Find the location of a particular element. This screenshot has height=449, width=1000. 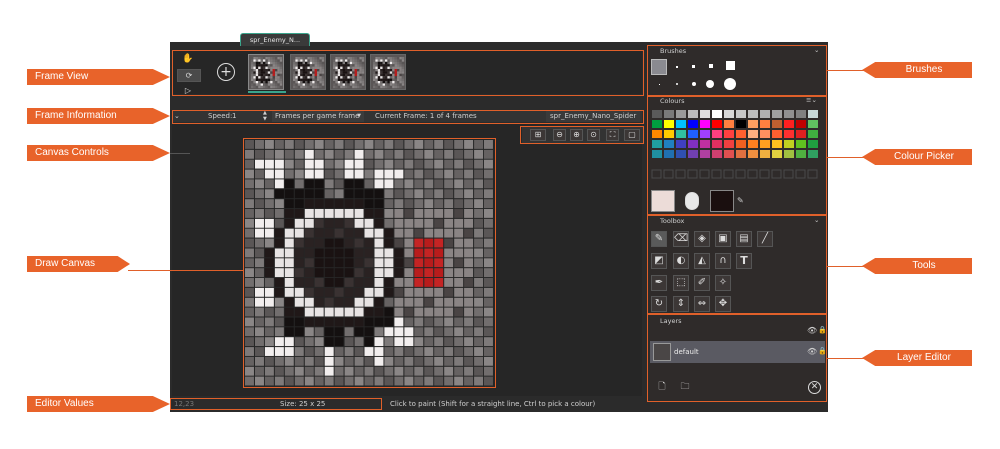

draw-canvas-highlight is located at coordinates (369, 263).